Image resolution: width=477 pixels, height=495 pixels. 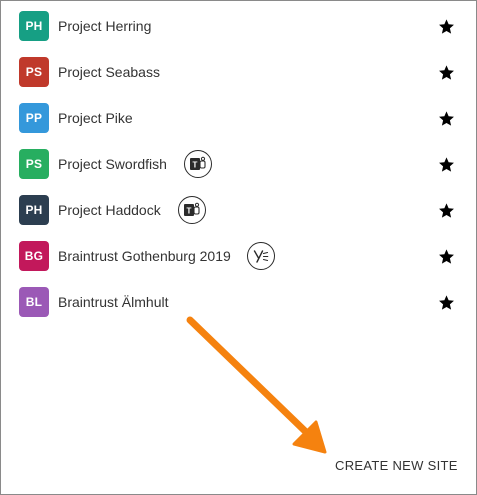 What do you see at coordinates (109, 72) in the screenshot?
I see `site-name: Project Seabass` at bounding box center [109, 72].